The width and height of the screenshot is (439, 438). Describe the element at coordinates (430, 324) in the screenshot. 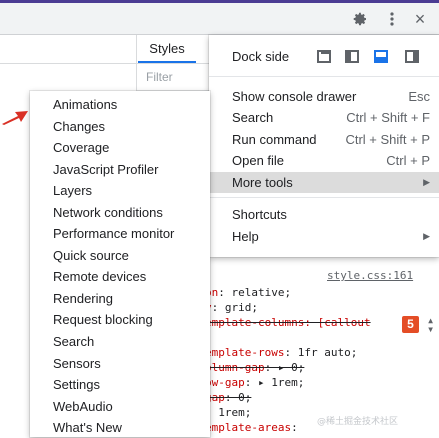

I see `more-options-icon: ▴ ▾` at that location.